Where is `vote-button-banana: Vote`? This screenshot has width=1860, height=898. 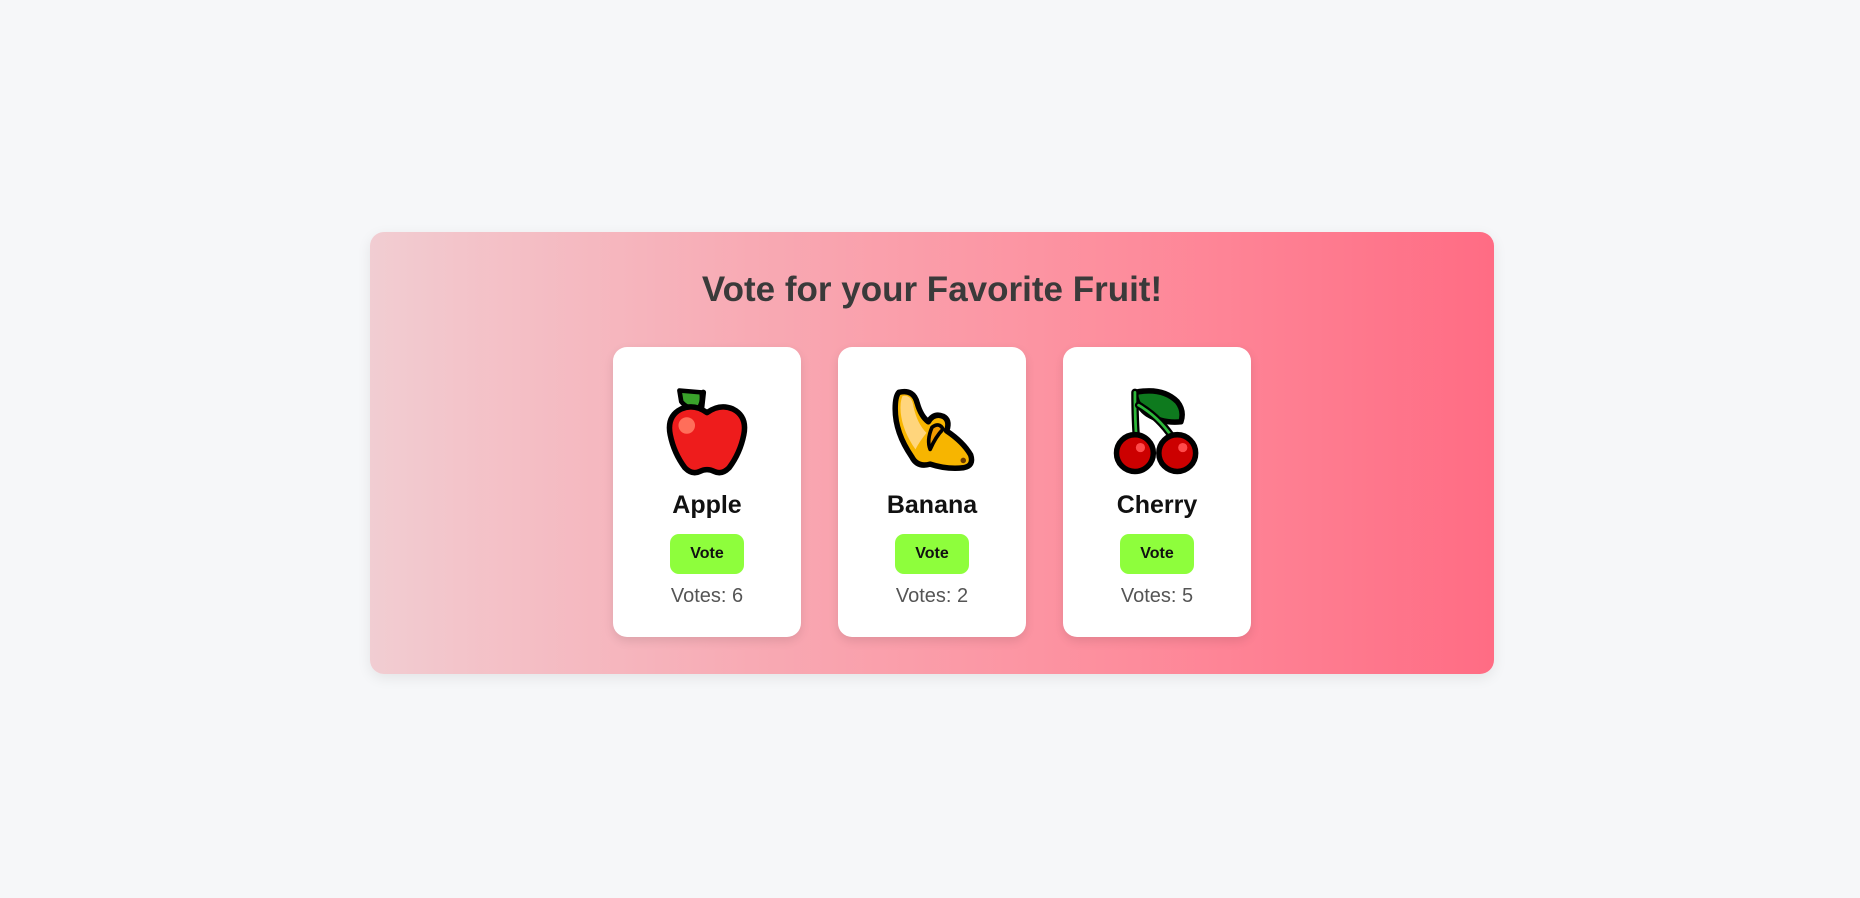
vote-button-banana: Vote is located at coordinates (932, 554).